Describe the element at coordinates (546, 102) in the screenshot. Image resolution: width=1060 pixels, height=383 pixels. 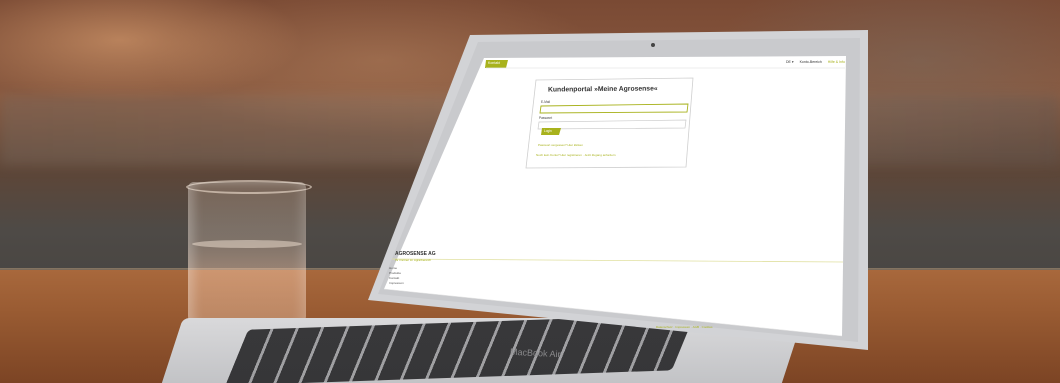
I see `username-label: E-Mail` at that location.